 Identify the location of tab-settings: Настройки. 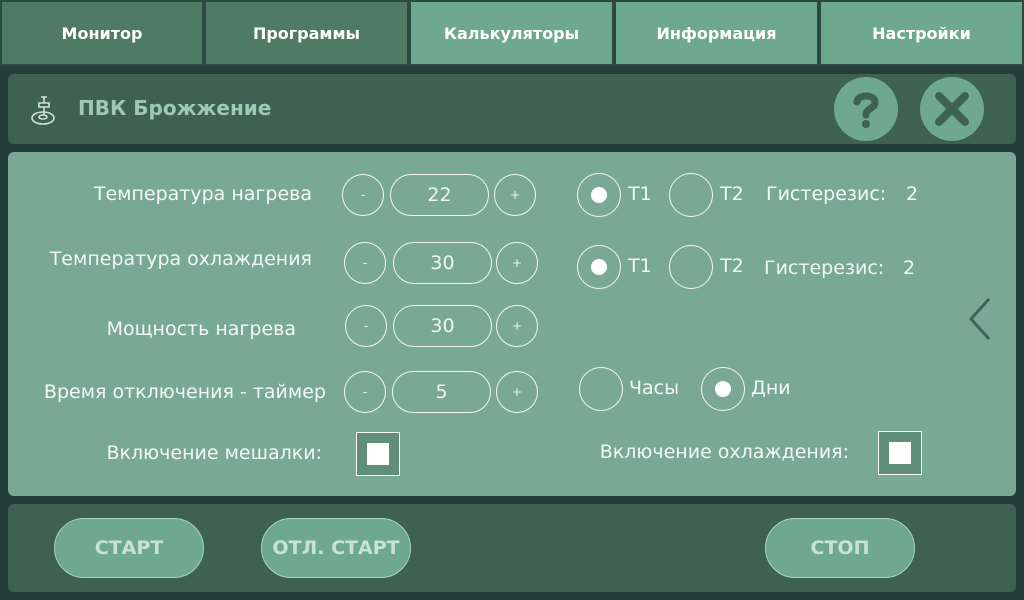
(921, 33).